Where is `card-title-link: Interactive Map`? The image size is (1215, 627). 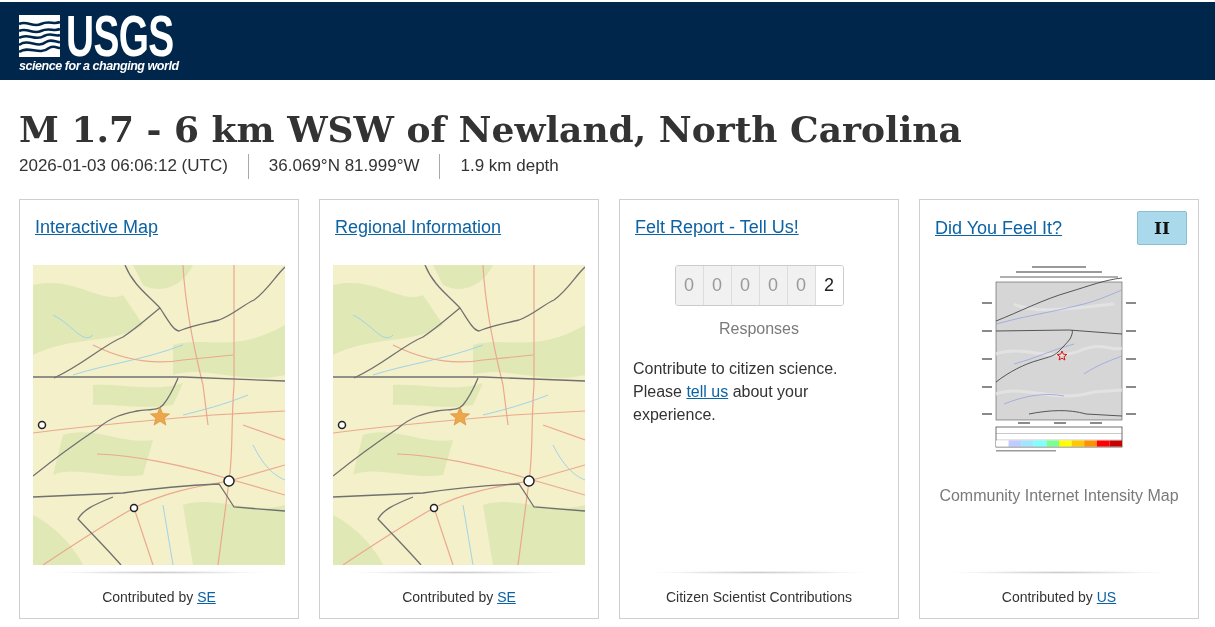
card-title-link: Interactive Map is located at coordinates (97, 227).